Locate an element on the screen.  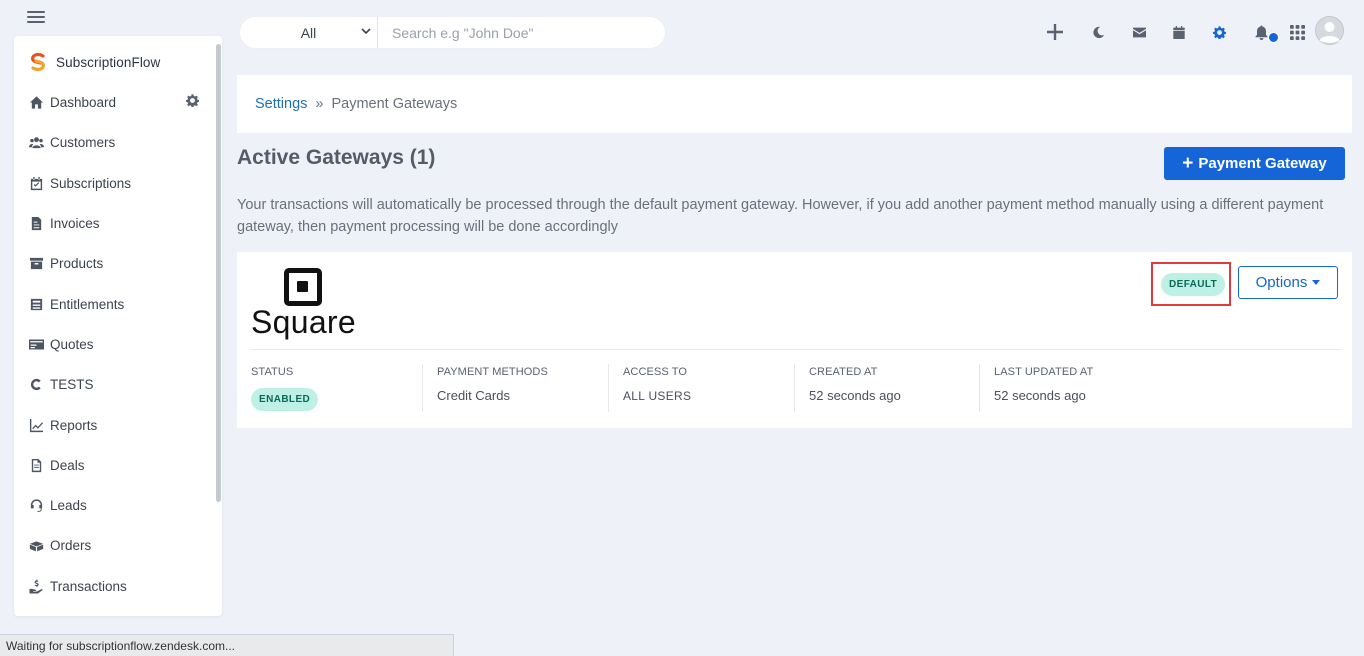
options-label: Options is located at coordinates (1281, 282).